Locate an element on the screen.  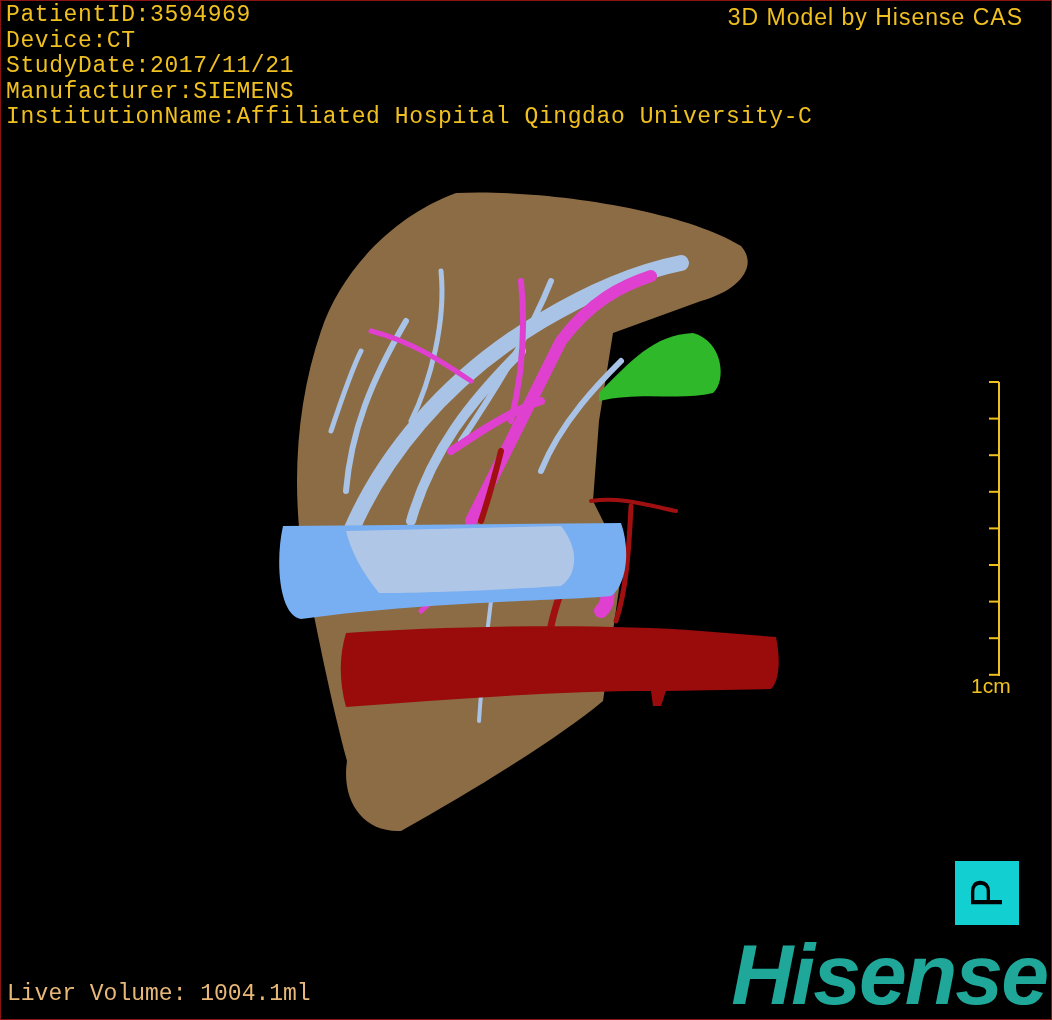
patient-info-text: Manufacturer:SIEMENS is located at coordinates (150, 92).